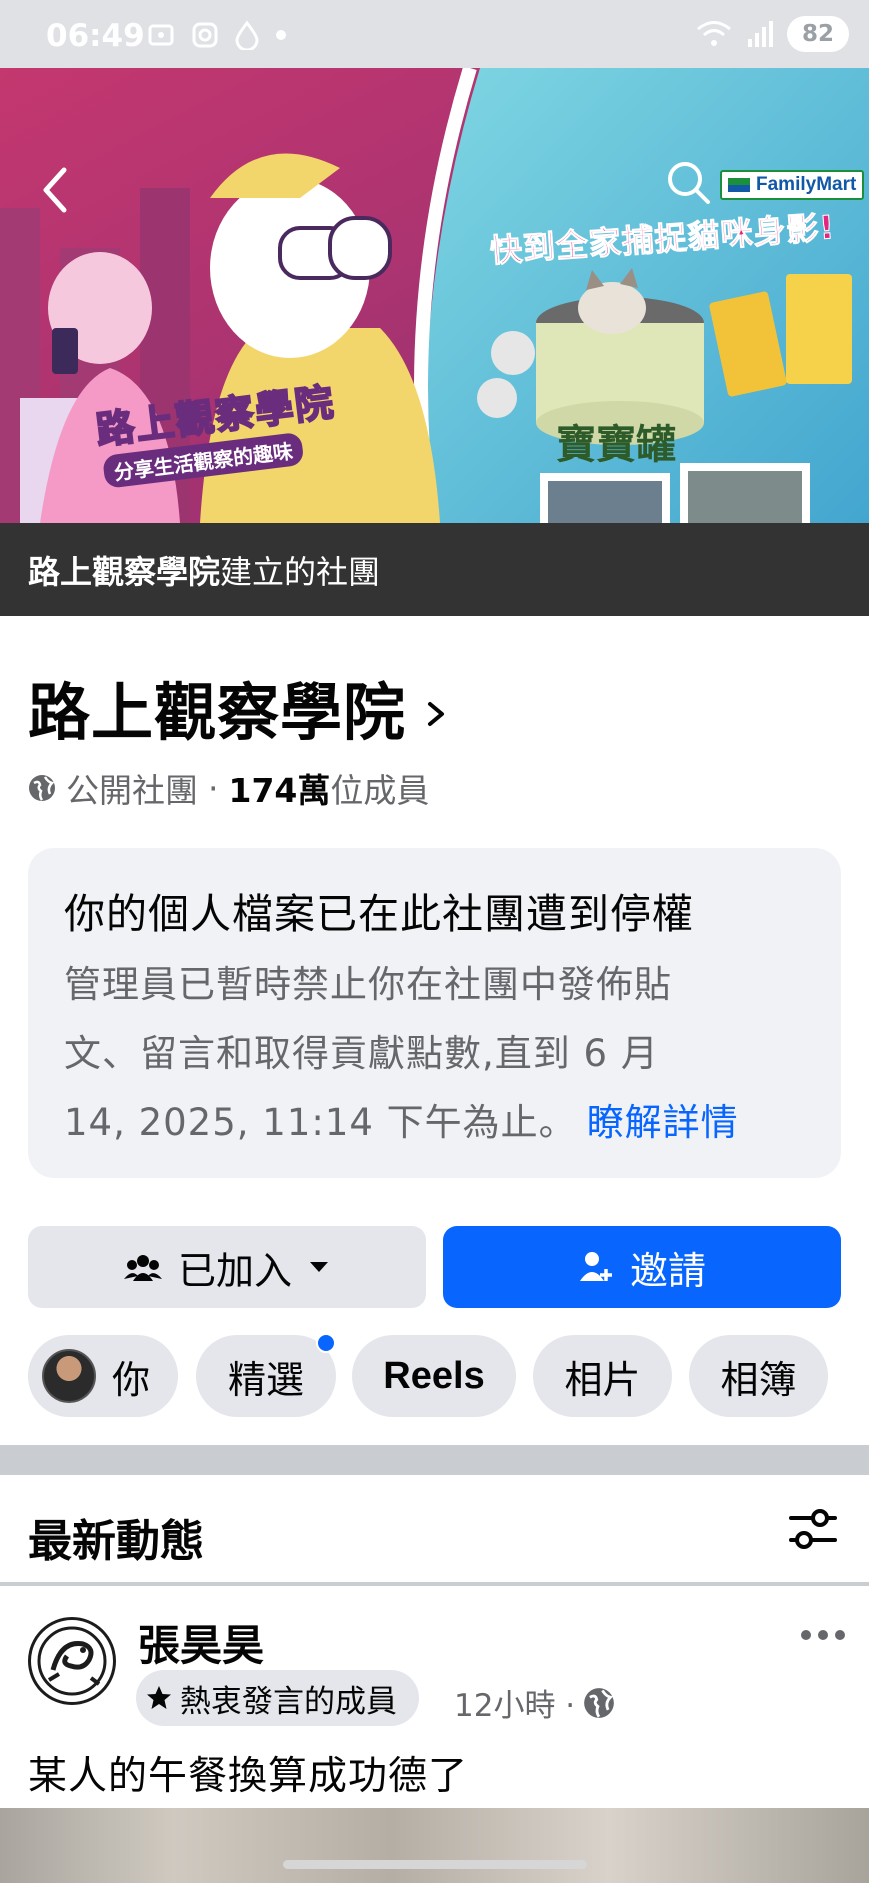 The image size is (869, 1883). What do you see at coordinates (434, 1584) in the screenshot?
I see `feed-divider` at bounding box center [434, 1584].